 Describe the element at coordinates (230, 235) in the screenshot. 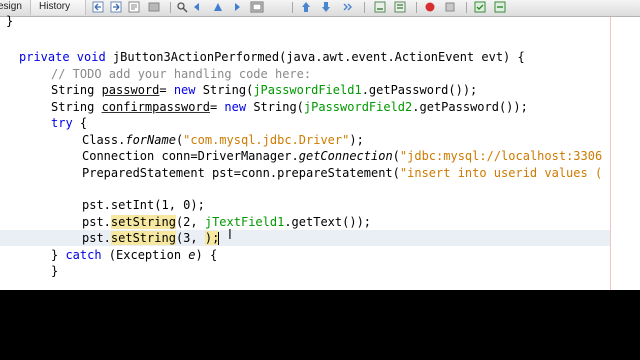

I see `ibeam-cursor-icon: I` at that location.